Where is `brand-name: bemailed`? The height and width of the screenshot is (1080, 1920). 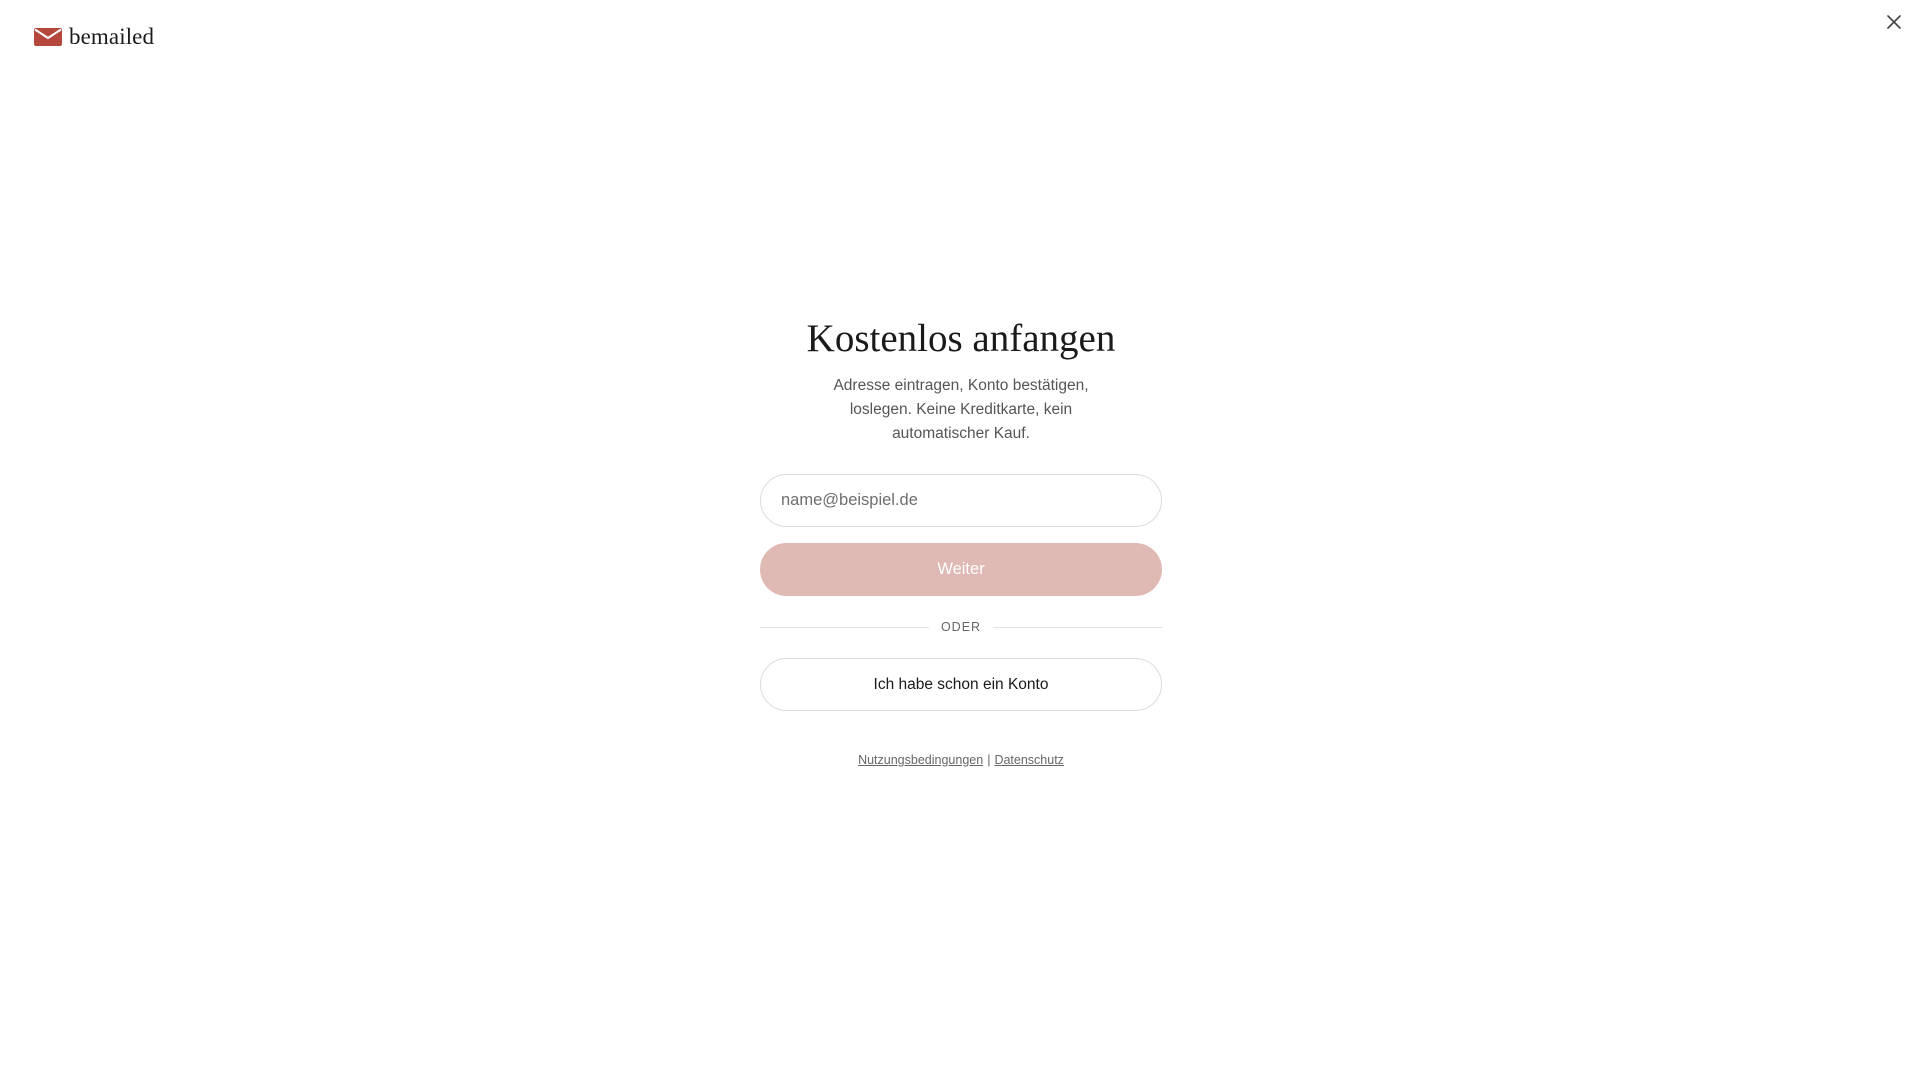 brand-name: bemailed is located at coordinates (112, 36).